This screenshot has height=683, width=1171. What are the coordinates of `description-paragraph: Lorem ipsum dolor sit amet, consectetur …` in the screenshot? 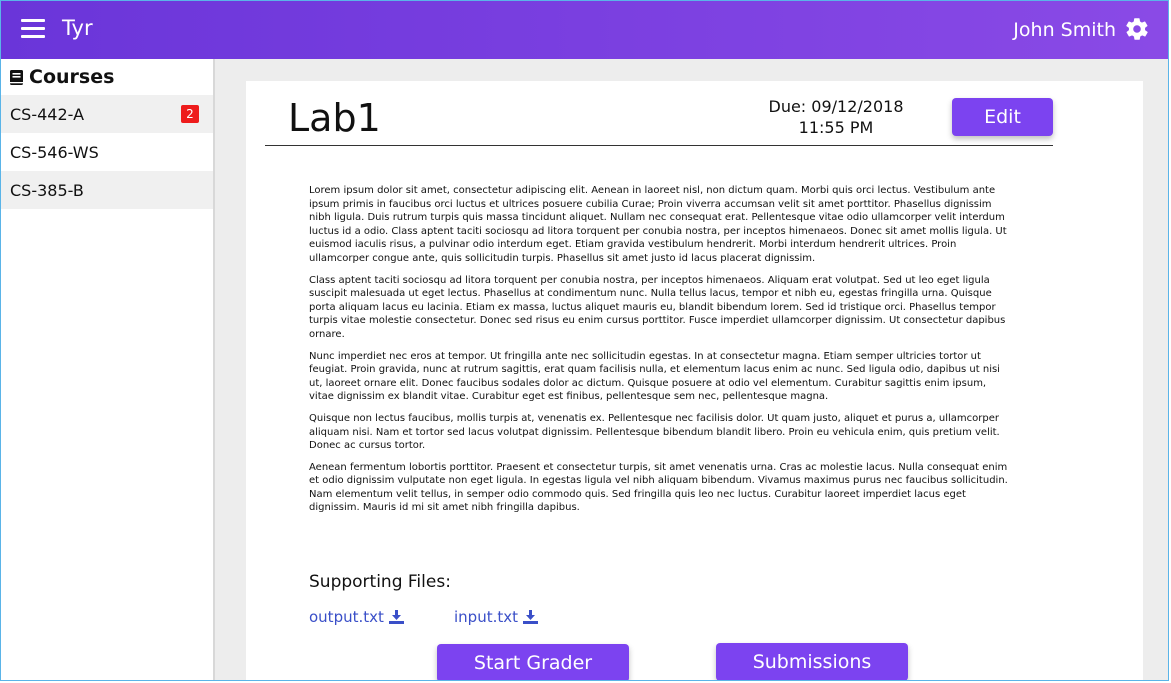 It's located at (658, 224).